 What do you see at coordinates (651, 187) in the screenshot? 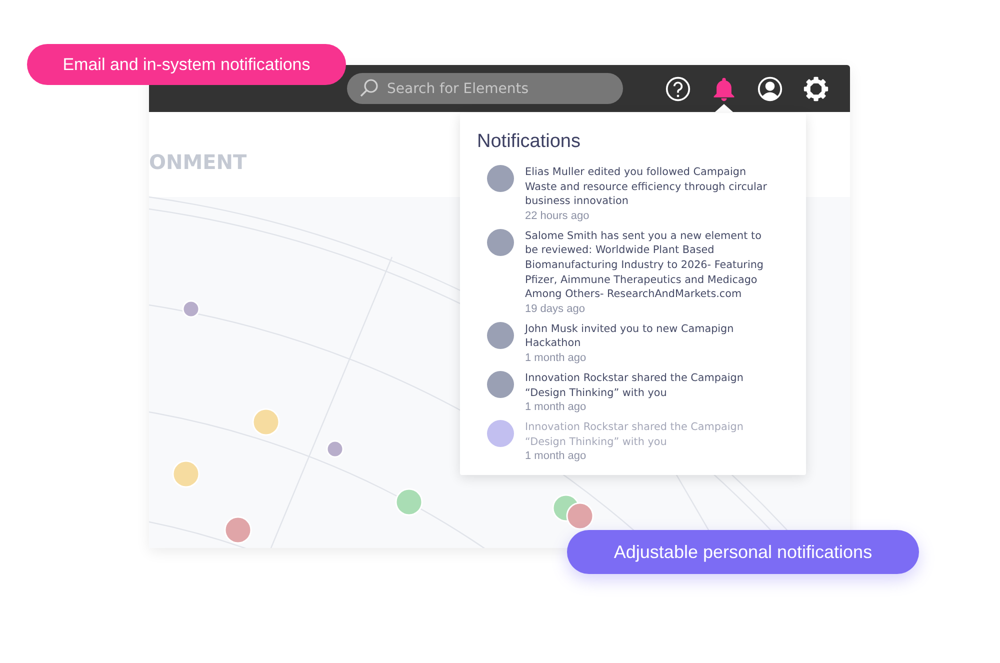
I see `notification-text: Elias Muller edited you followed Campaign Waste and resource efficiency through circular business innovation` at bounding box center [651, 187].